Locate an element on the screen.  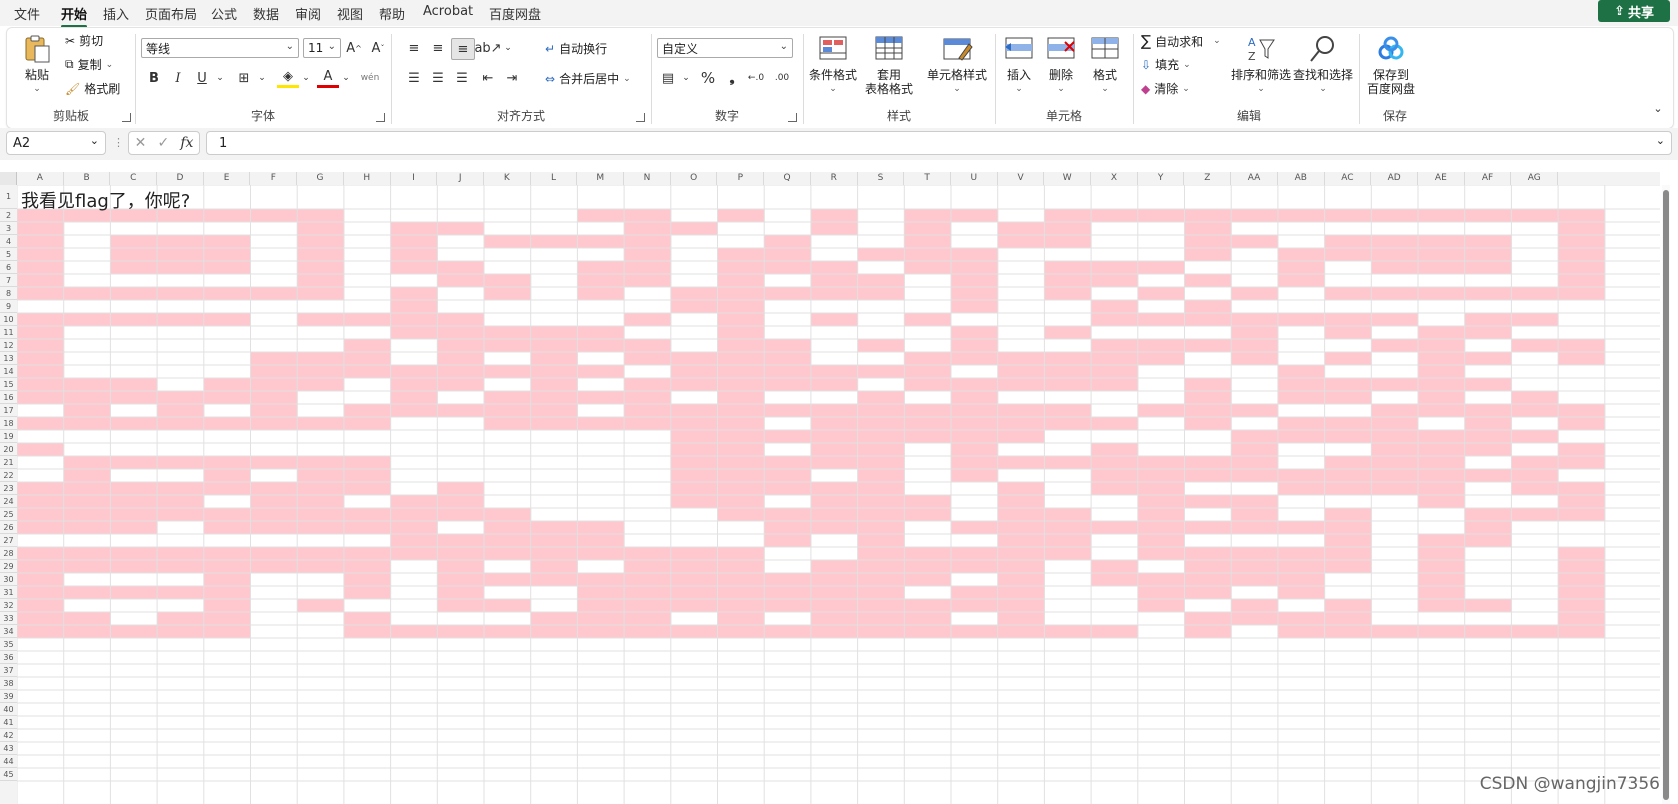
align-middle-icon: ≡ is located at coordinates (438, 48).